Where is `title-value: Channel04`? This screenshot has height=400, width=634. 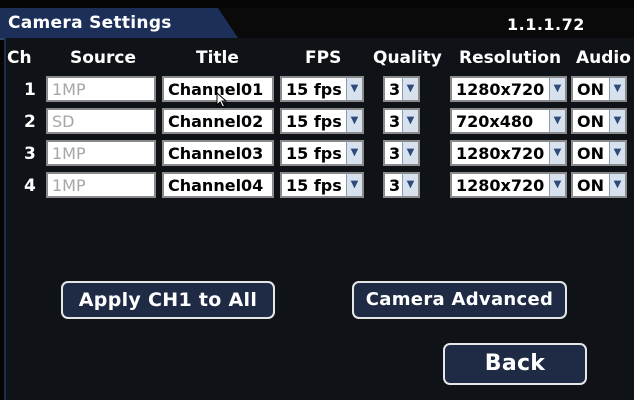 title-value: Channel04 is located at coordinates (216, 185).